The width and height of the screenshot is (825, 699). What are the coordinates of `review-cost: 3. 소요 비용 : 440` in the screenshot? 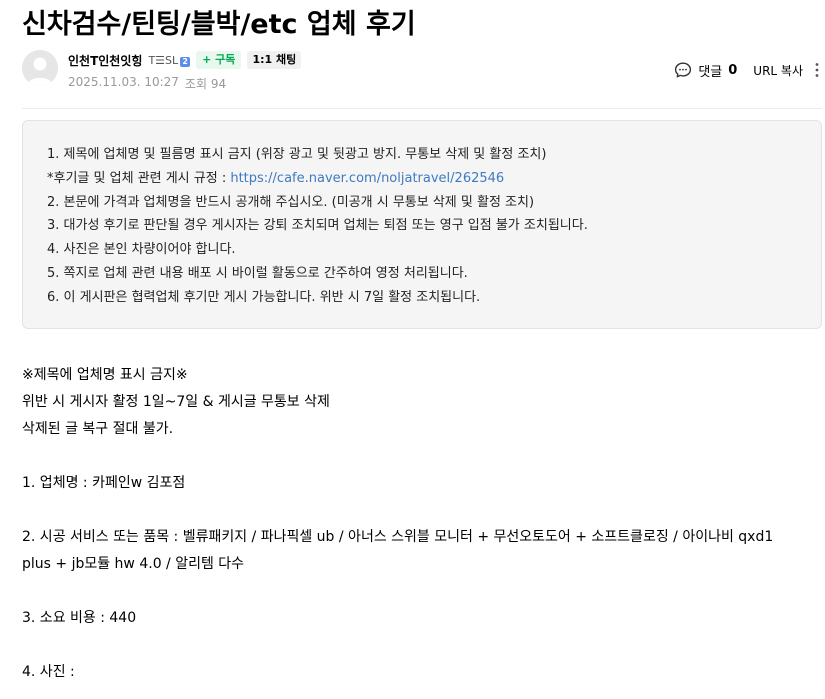 It's located at (79, 618).